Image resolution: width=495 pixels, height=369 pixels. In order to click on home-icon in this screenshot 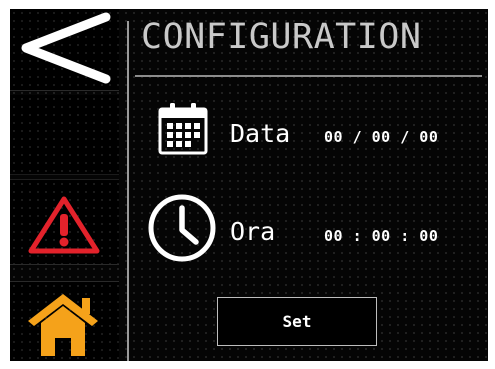, I will do `click(63, 325)`.